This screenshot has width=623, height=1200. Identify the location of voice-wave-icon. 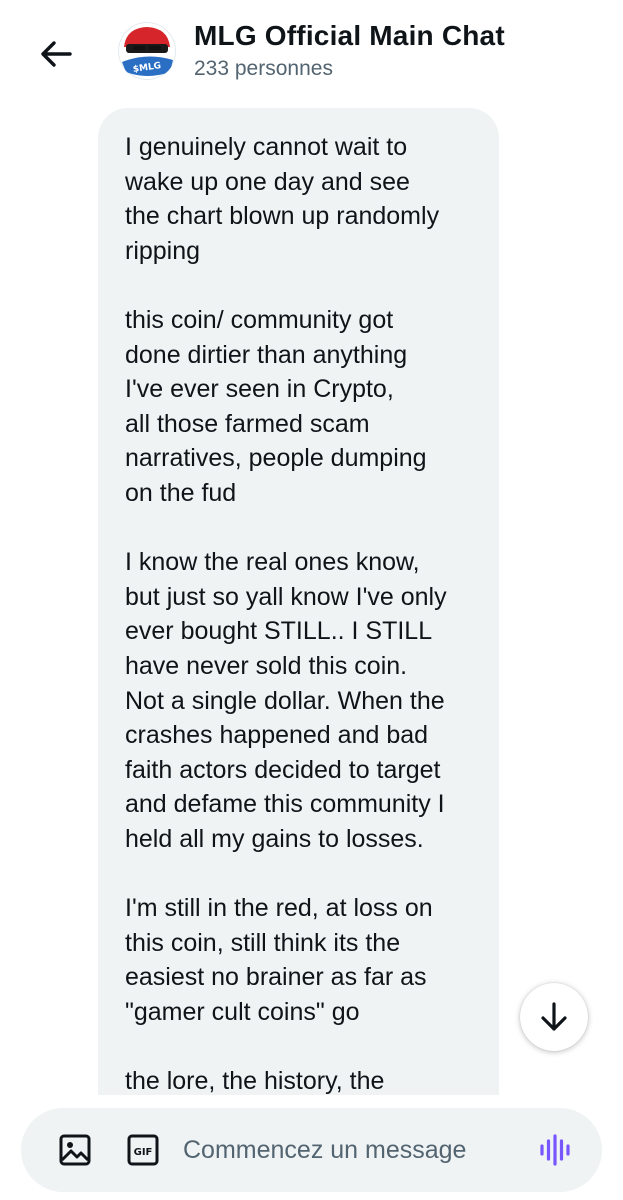
(555, 1150).